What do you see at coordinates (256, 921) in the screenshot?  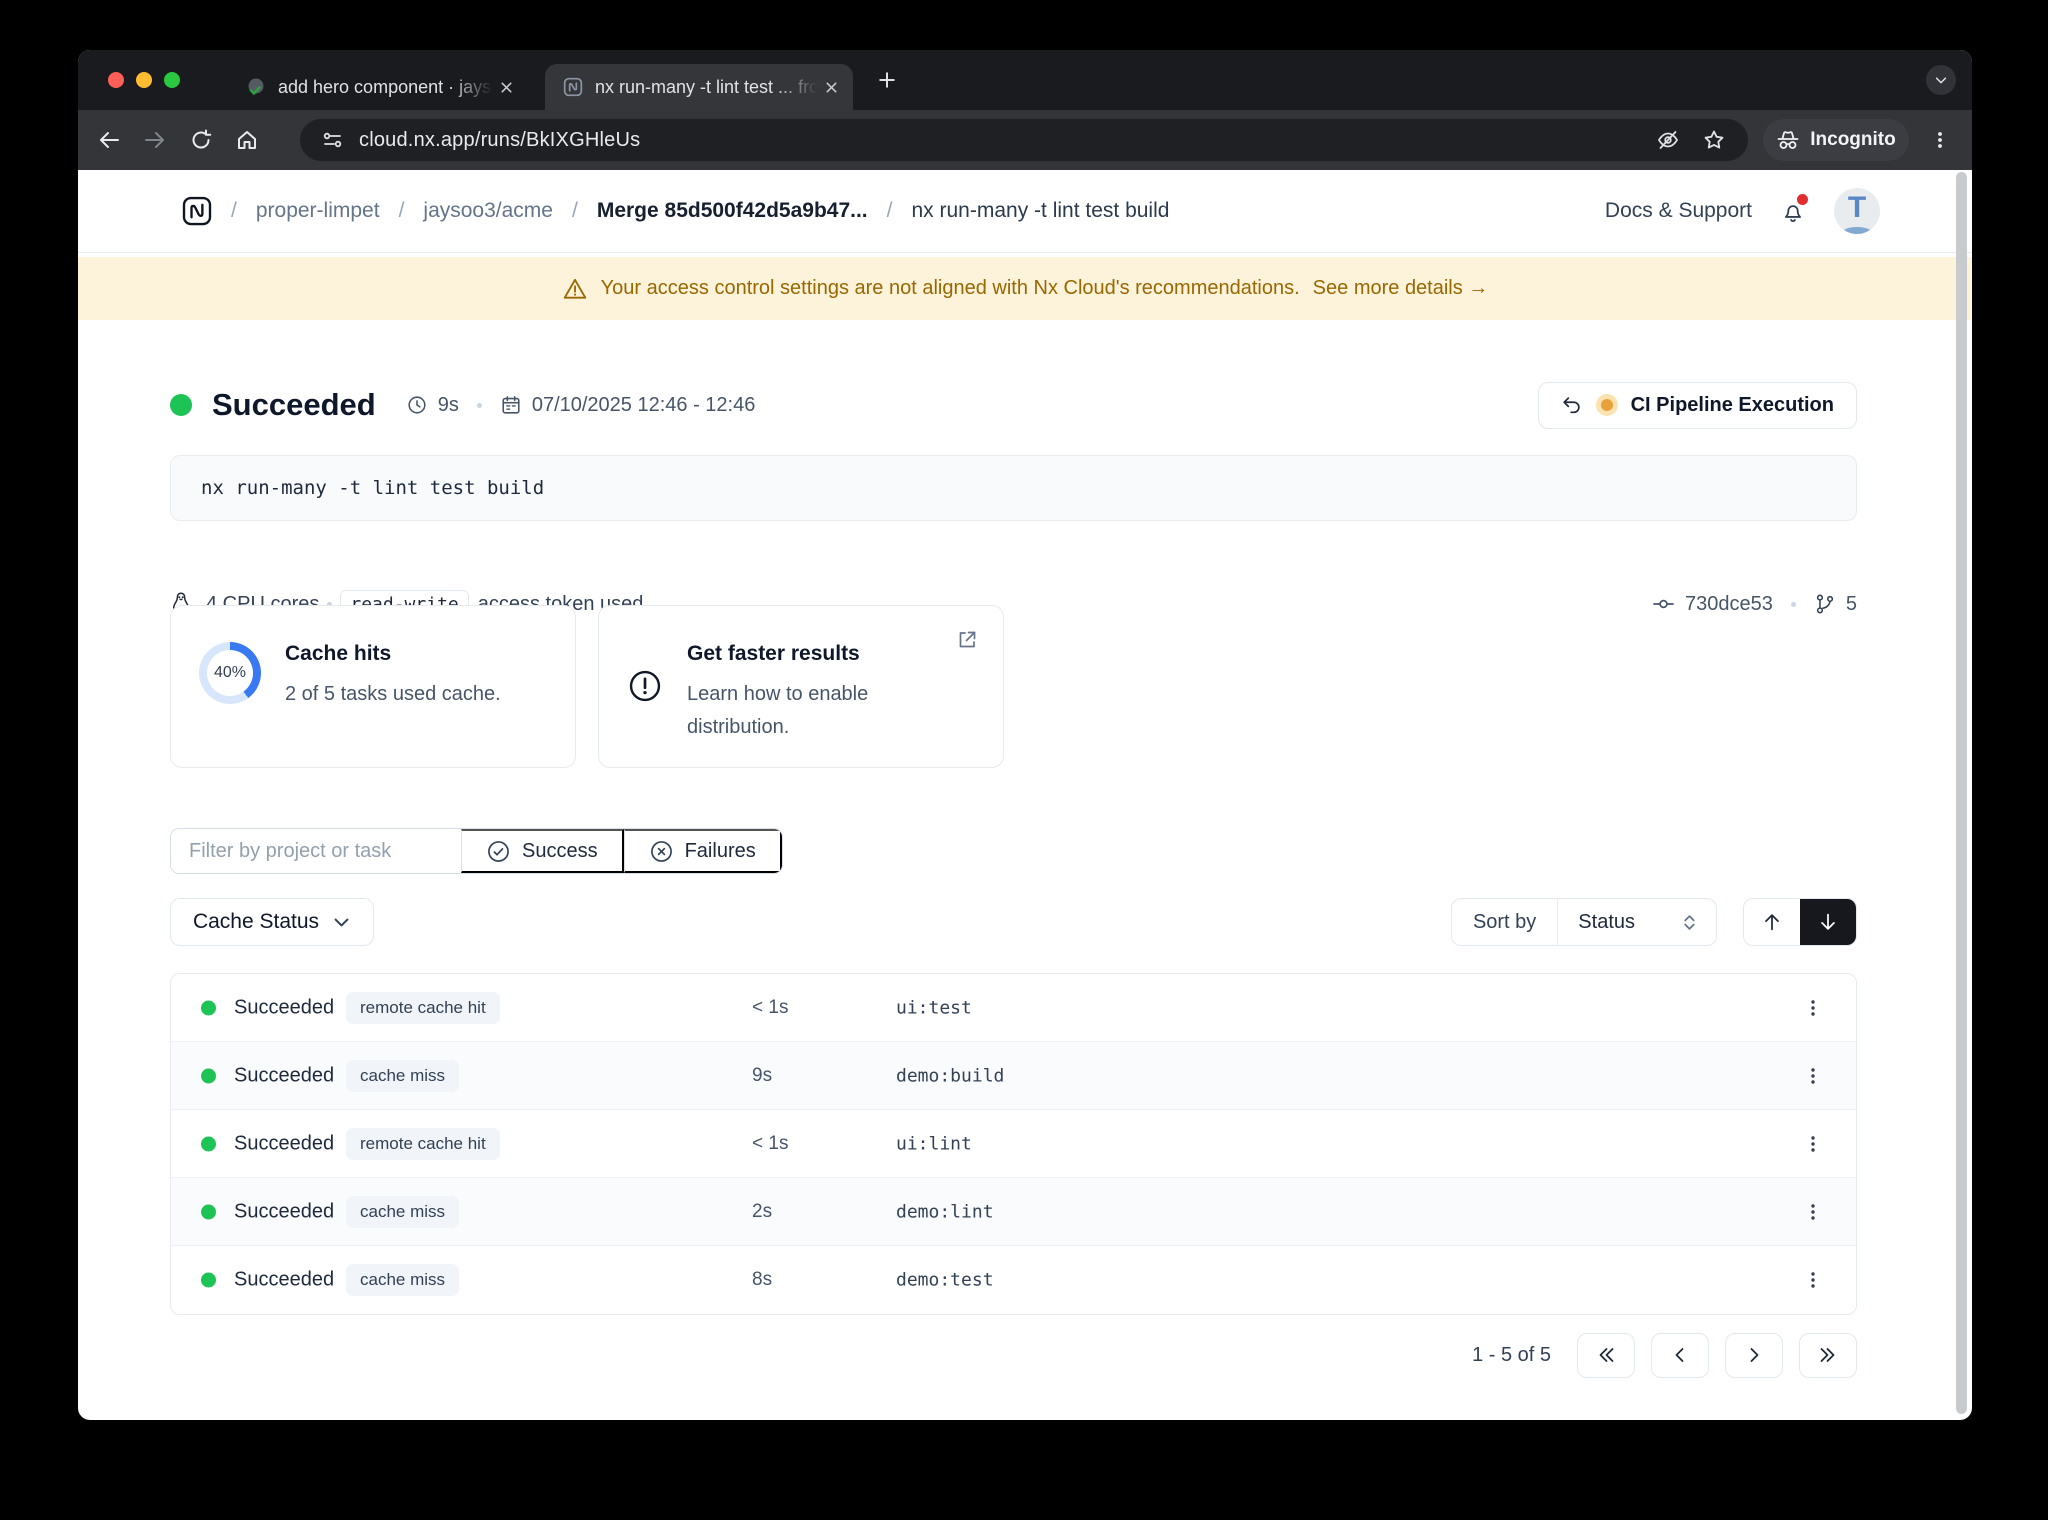 I see `cache-status-label: Cache Status` at bounding box center [256, 921].